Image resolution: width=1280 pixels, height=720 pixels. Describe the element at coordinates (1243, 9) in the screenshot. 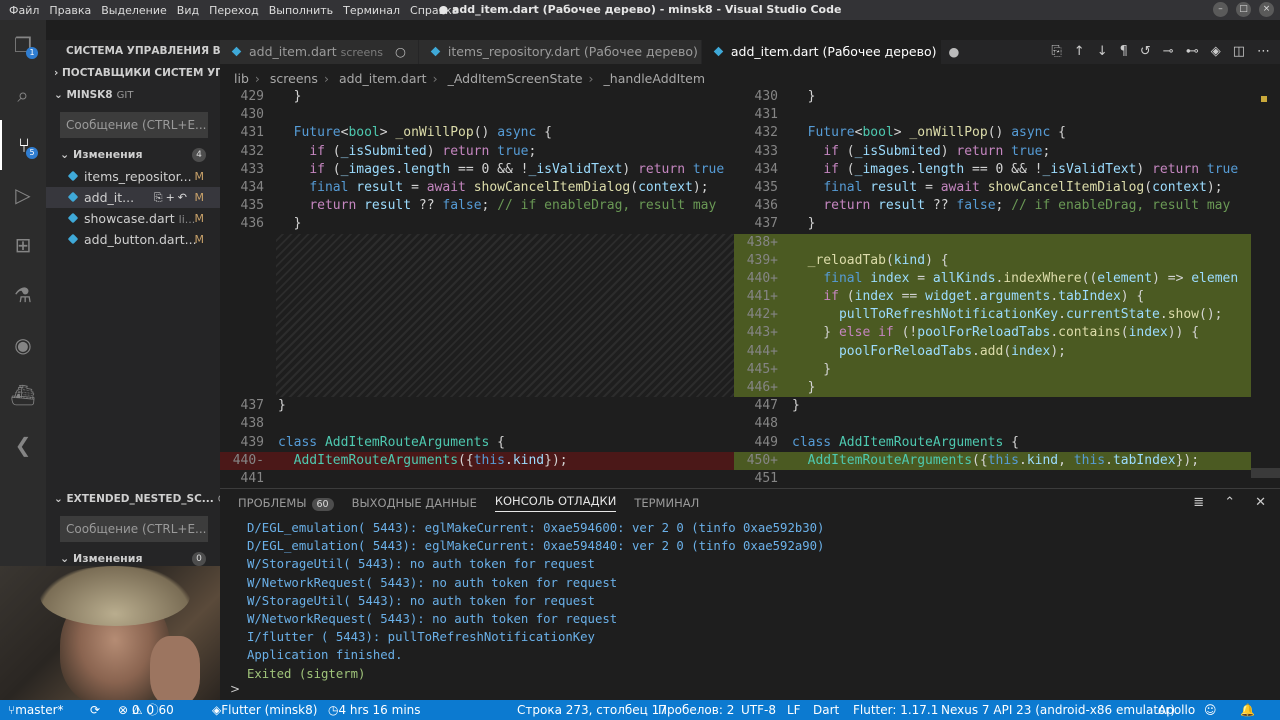

I see `maximize-icon: □` at that location.